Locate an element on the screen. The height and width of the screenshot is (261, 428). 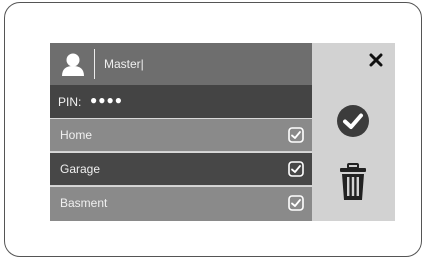
user-name-field: Master| is located at coordinates (124, 64).